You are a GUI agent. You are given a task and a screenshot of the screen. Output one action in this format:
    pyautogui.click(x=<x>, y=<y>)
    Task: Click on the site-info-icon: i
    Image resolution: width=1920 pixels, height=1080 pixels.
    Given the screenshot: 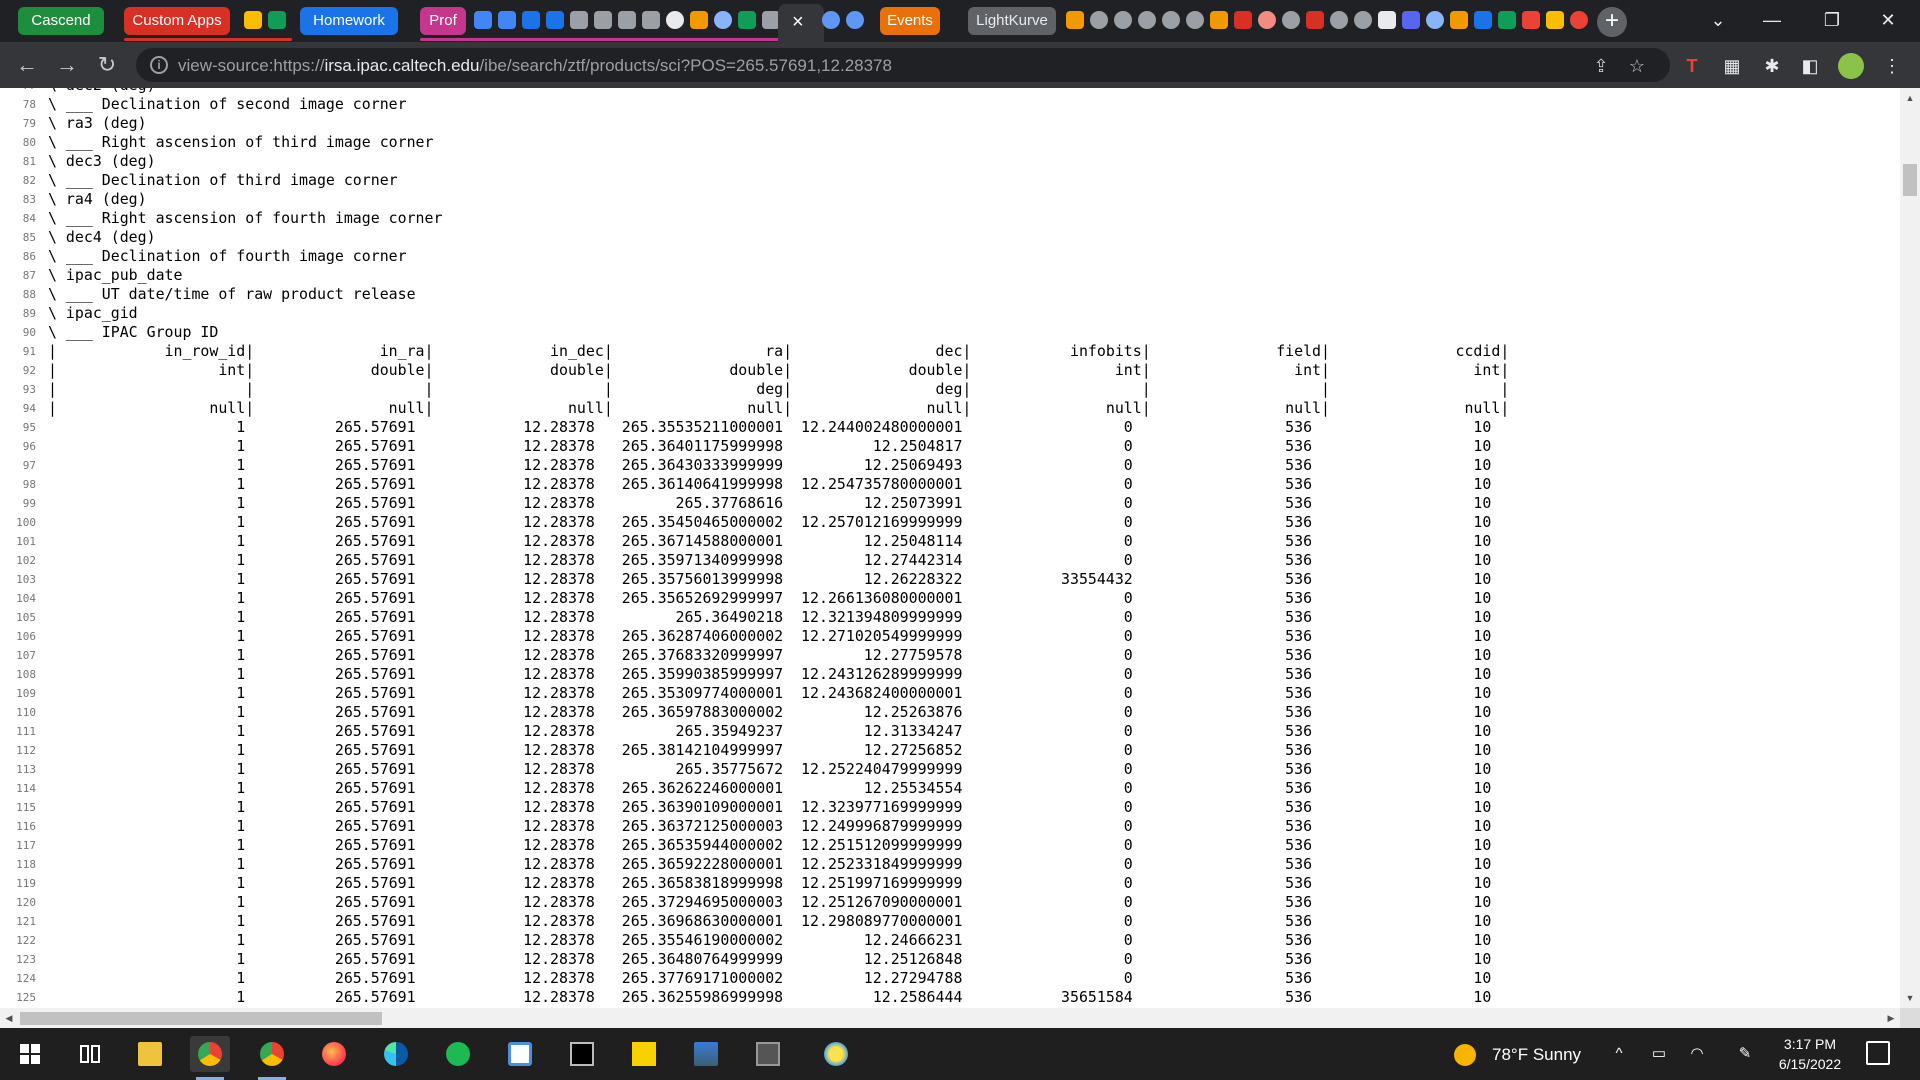 What is the action you would take?
    pyautogui.click(x=159, y=65)
    